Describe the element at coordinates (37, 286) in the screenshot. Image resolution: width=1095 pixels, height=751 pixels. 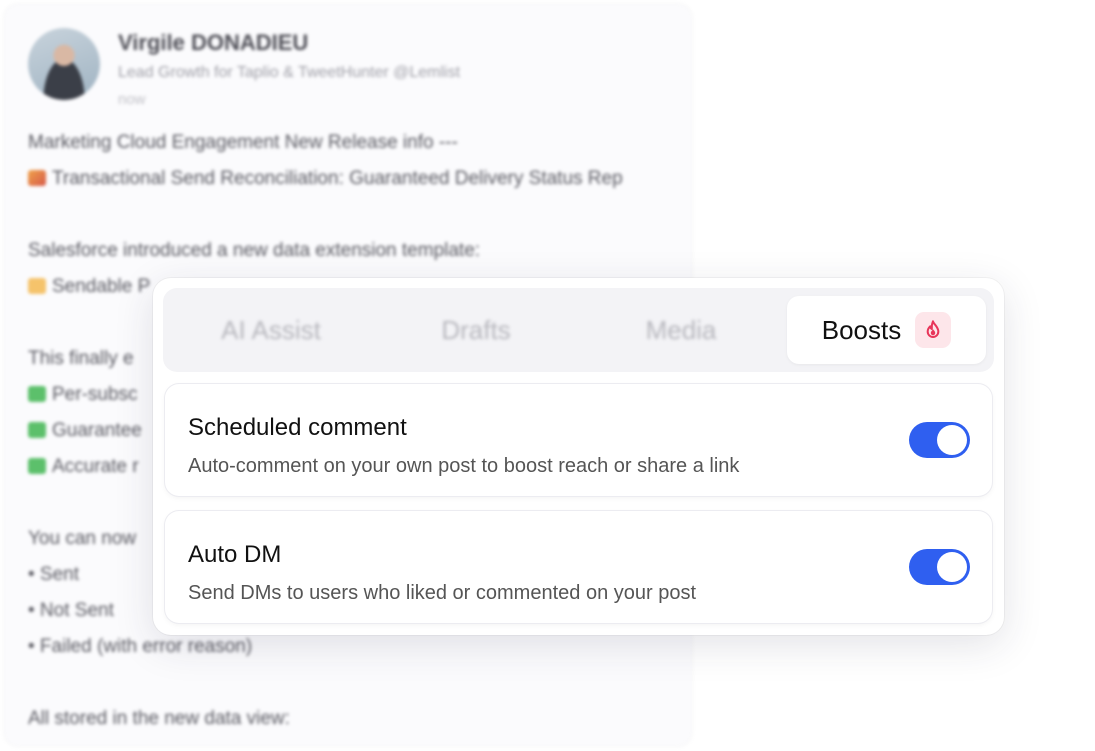
I see `pointing-hand-icon` at that location.